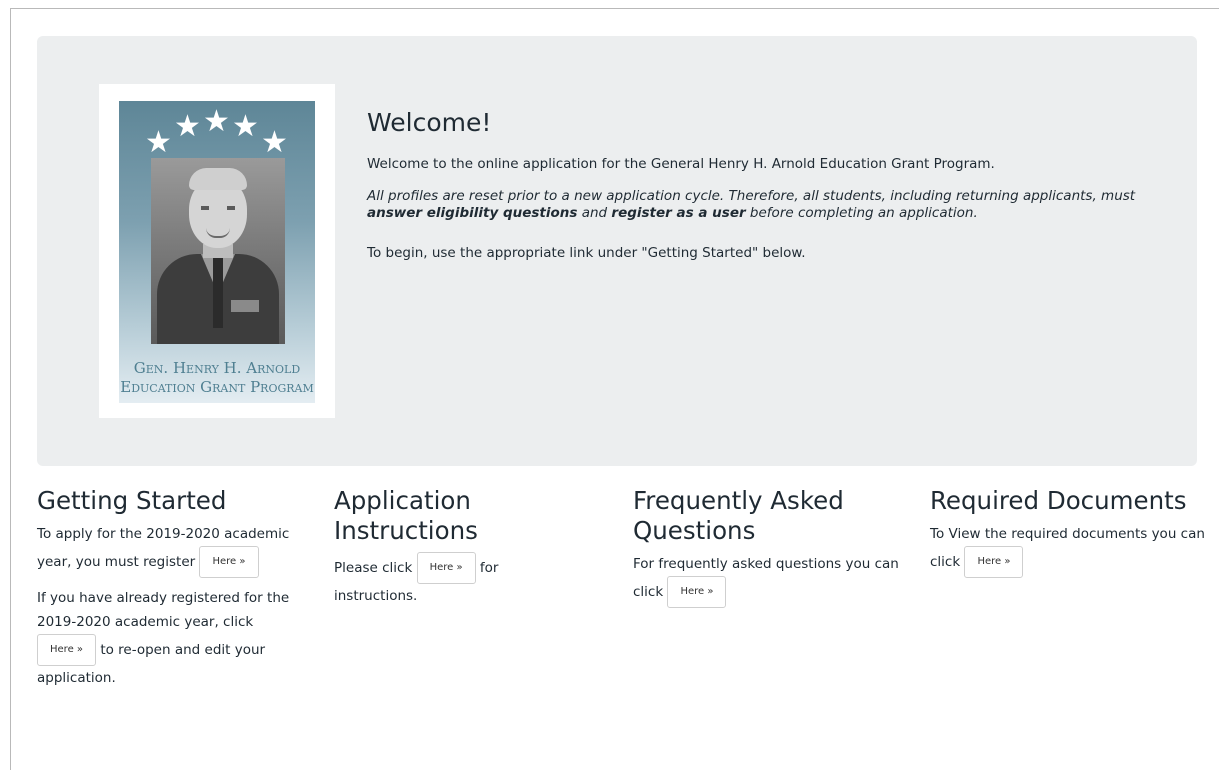  Describe the element at coordinates (994, 562) in the screenshot. I see `documents-here-button: Here »` at that location.